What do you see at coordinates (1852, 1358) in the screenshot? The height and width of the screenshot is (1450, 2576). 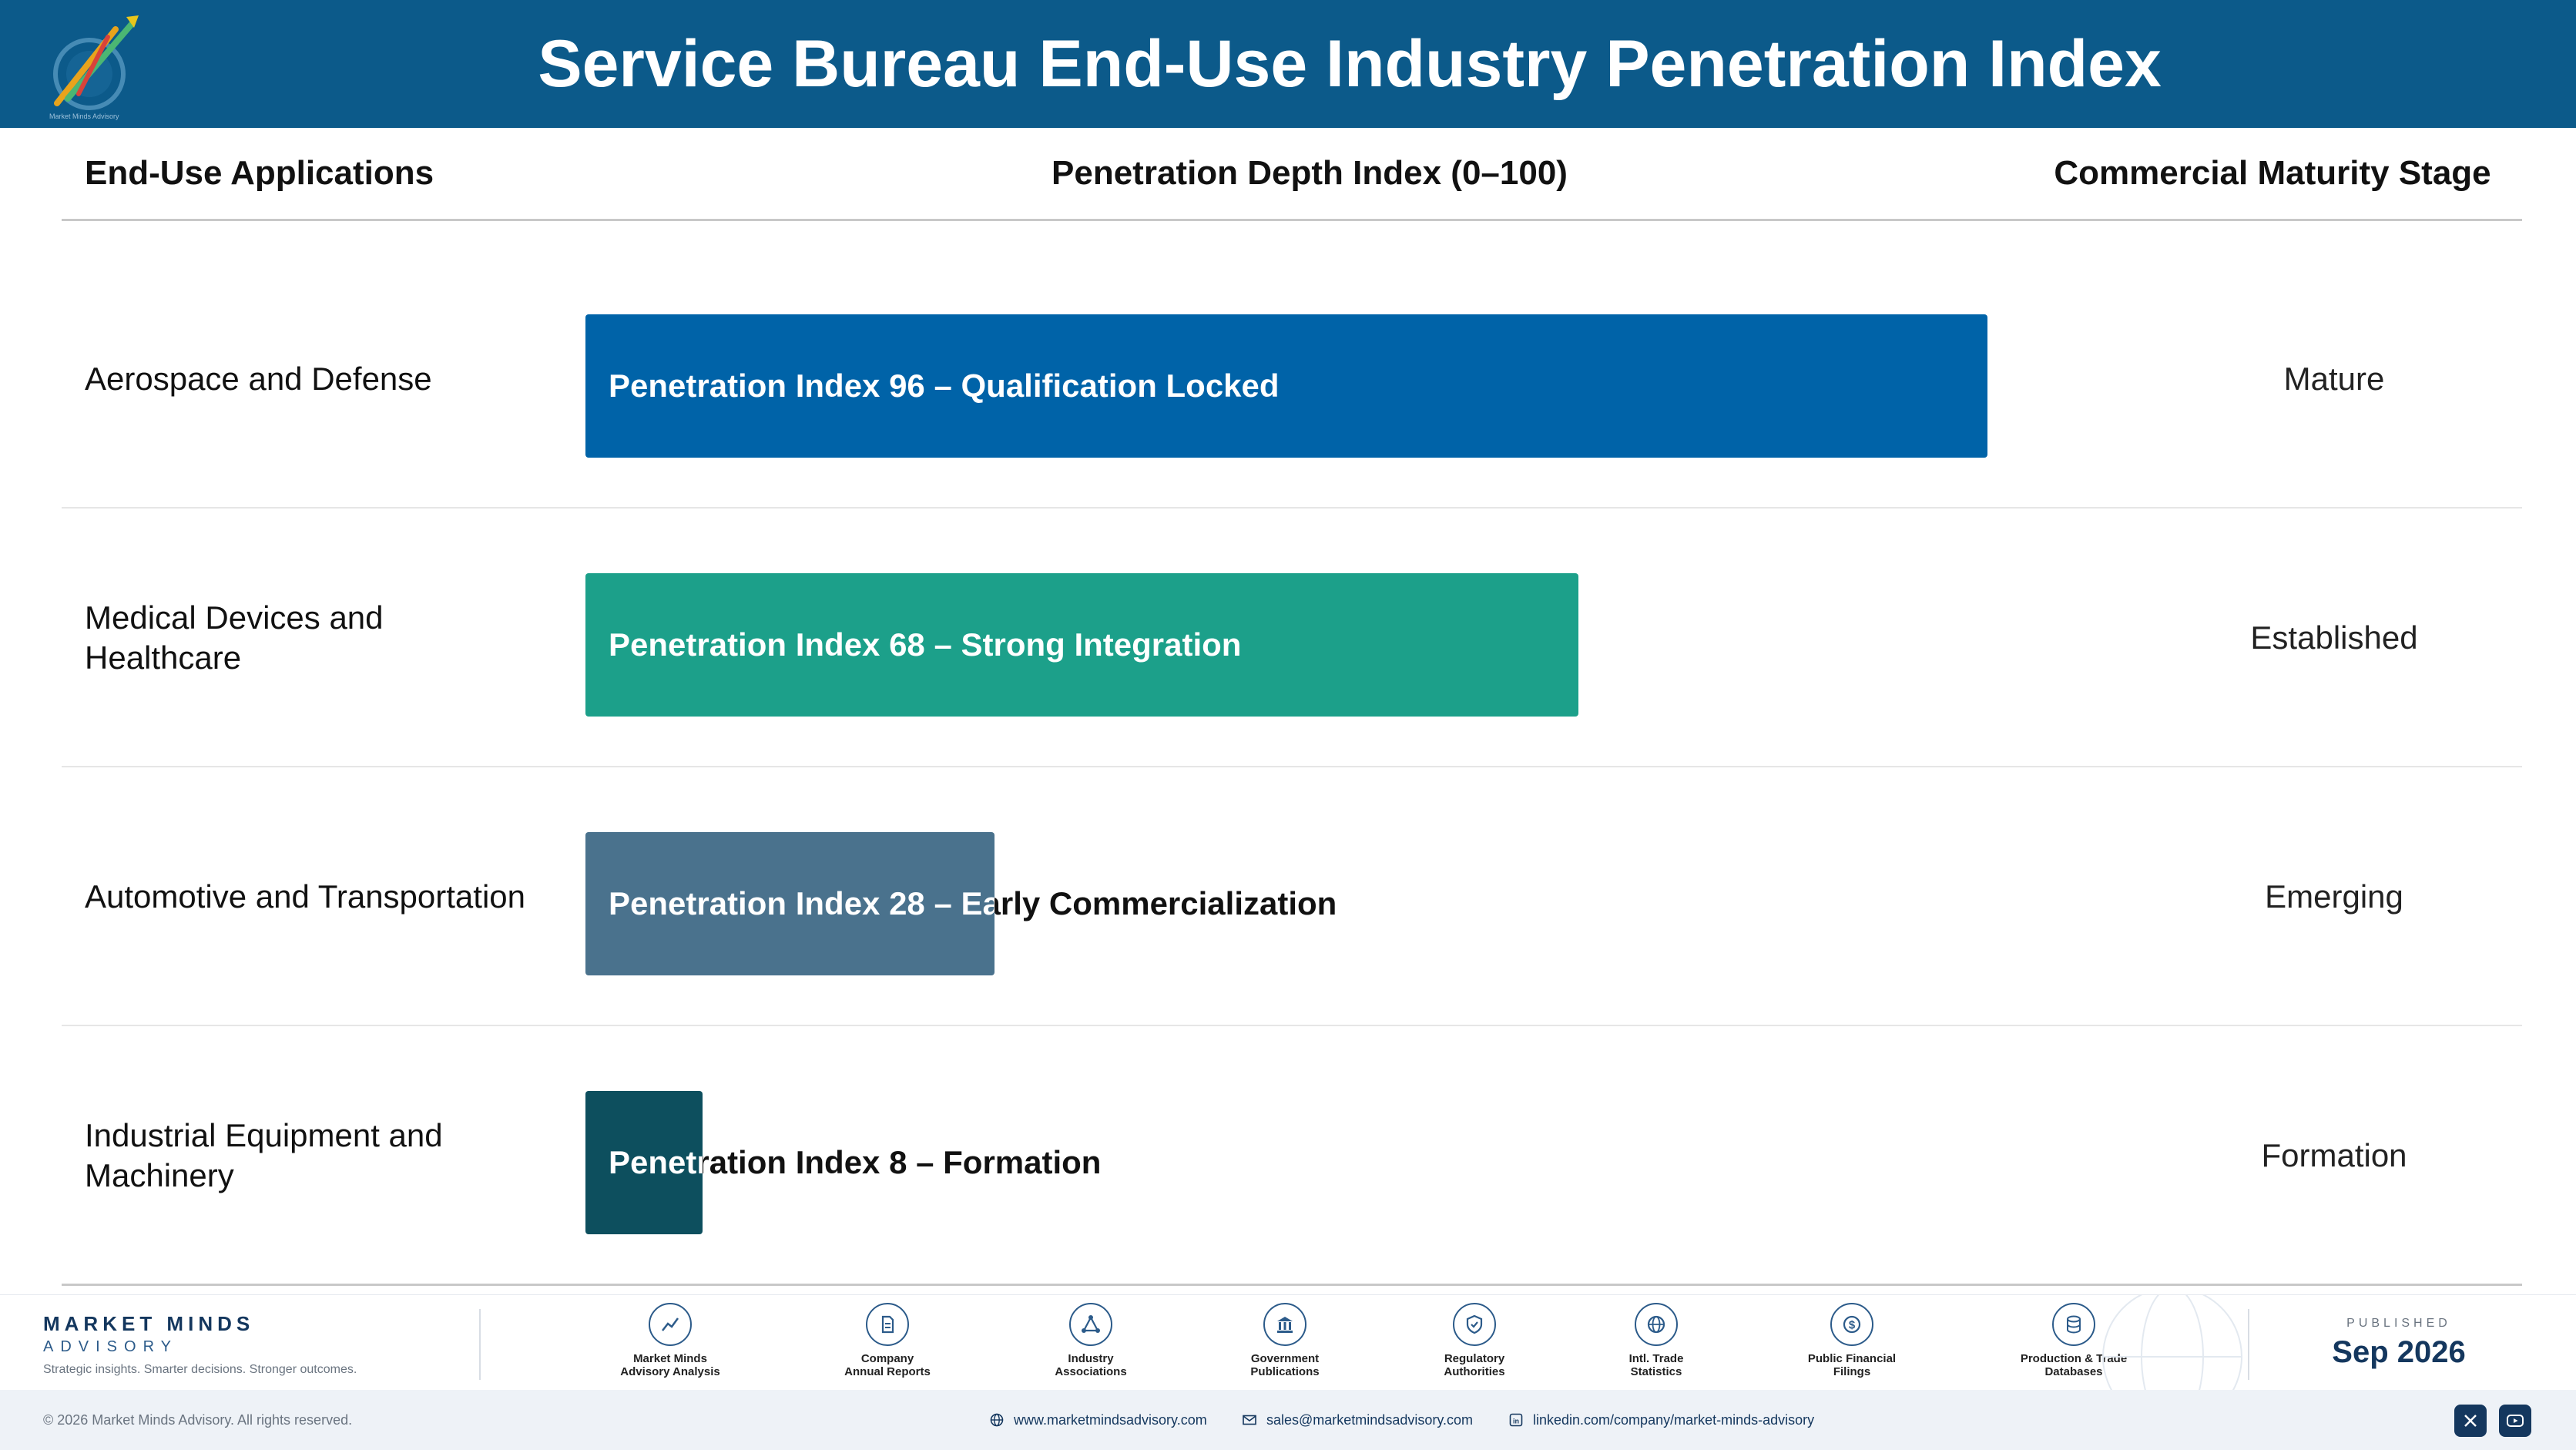 I see `source-label-line1: Public Financial` at bounding box center [1852, 1358].